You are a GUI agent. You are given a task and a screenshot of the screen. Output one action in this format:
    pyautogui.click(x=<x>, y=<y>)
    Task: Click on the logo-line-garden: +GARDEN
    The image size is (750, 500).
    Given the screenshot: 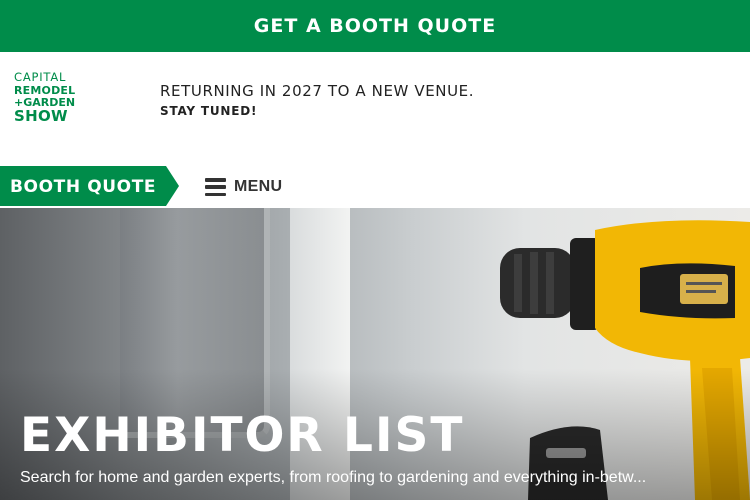 What is the action you would take?
    pyautogui.click(x=45, y=102)
    